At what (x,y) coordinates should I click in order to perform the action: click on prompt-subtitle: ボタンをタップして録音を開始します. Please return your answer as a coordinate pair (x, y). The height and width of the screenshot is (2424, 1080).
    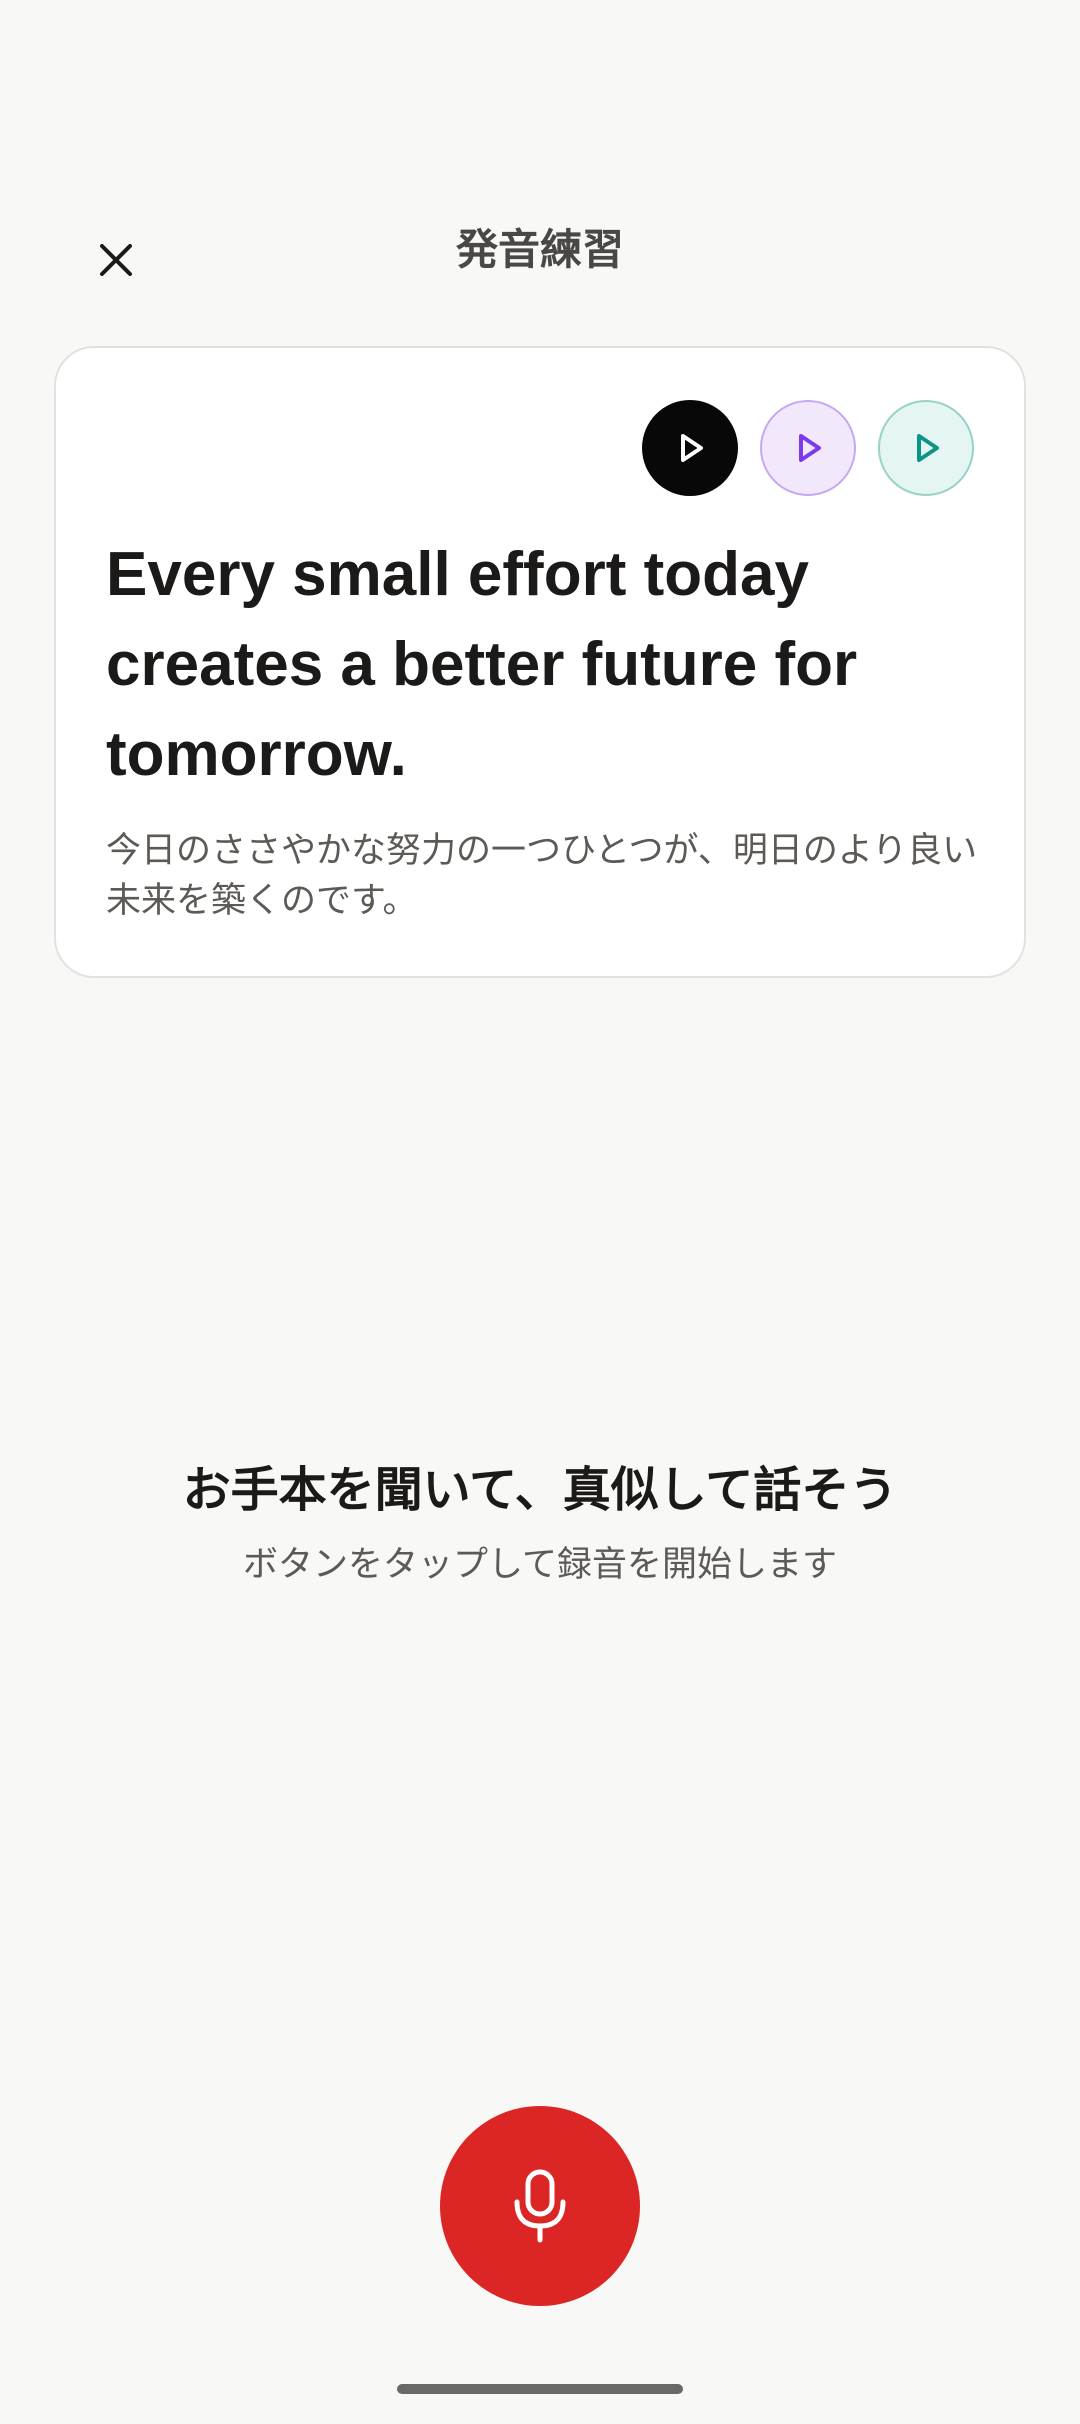
    Looking at the image, I should click on (540, 1565).